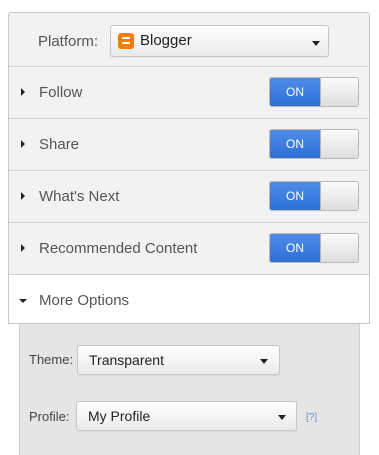  Describe the element at coordinates (119, 416) in the screenshot. I see `profile-selected-value: My Profile` at that location.